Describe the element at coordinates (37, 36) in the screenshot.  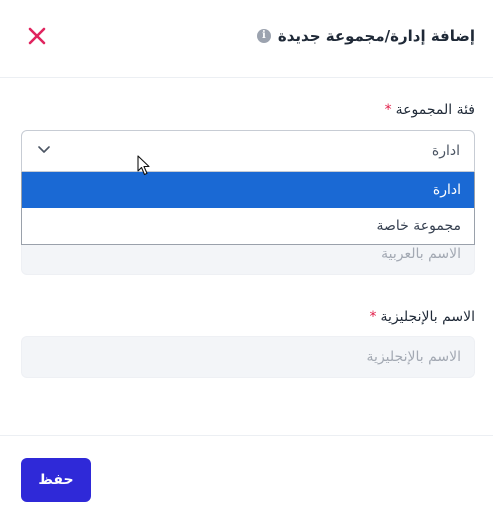
I see `close-icon` at that location.